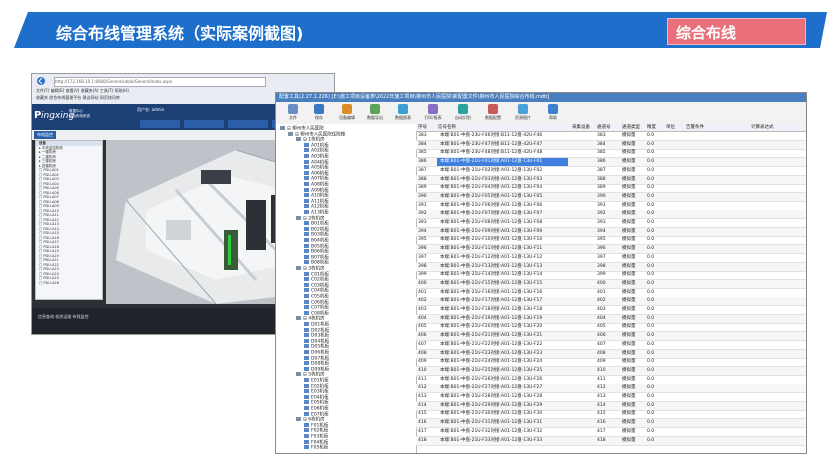 The width and height of the screenshot is (827, 467). What do you see at coordinates (69, 283) in the screenshot?
I see `tree-item: □ PDU-A26` at bounding box center [69, 283].